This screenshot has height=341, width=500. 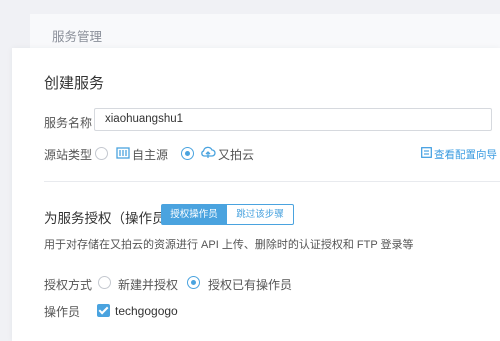 I want to click on guide-icon, so click(x=426, y=152).